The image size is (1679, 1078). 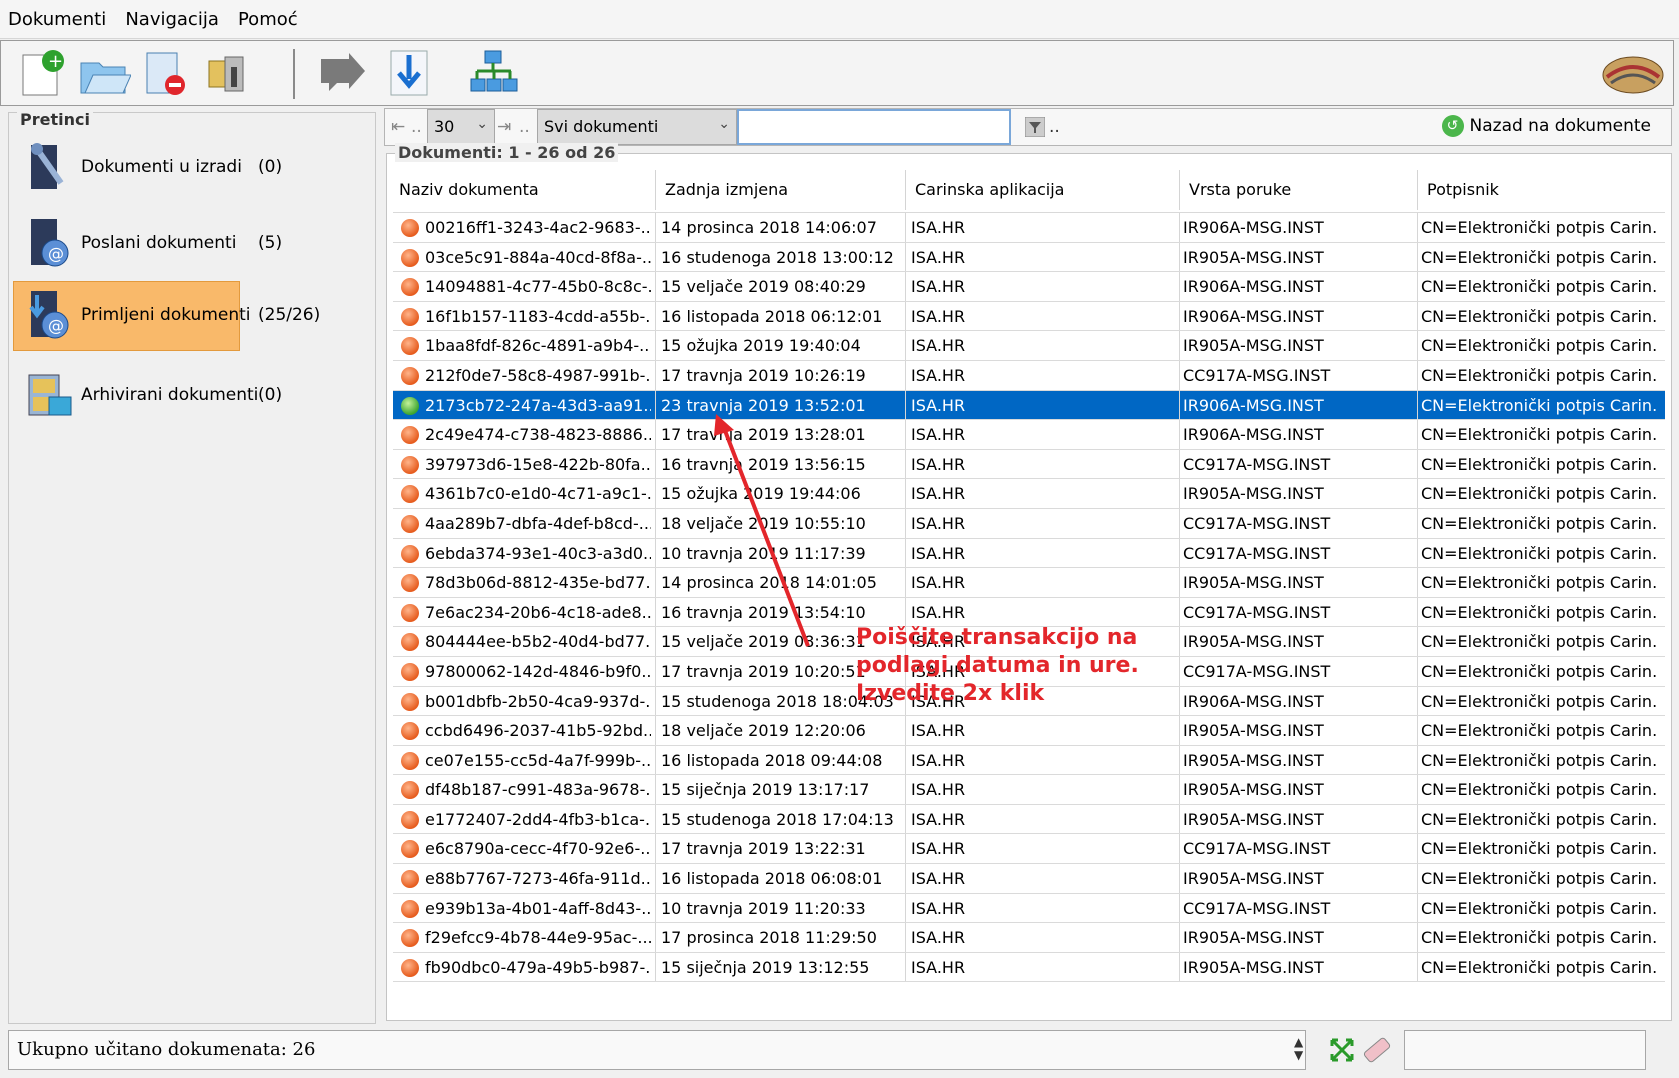 What do you see at coordinates (48, 395) in the screenshot?
I see `archive-cabinet-icon` at bounding box center [48, 395].